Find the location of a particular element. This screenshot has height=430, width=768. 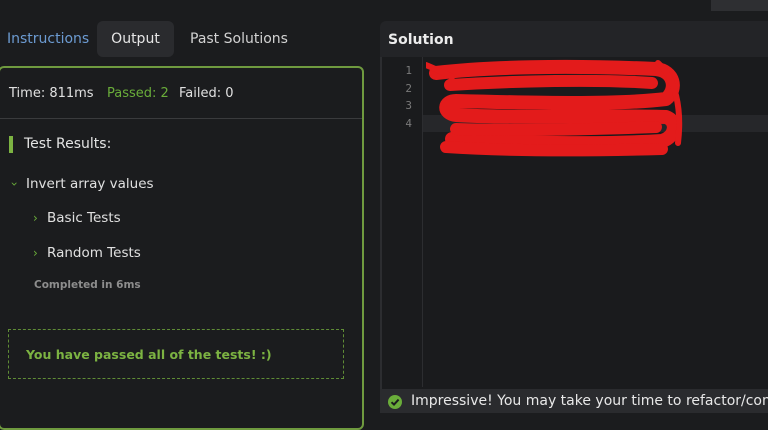

group-label: Random Tests is located at coordinates (94, 253).